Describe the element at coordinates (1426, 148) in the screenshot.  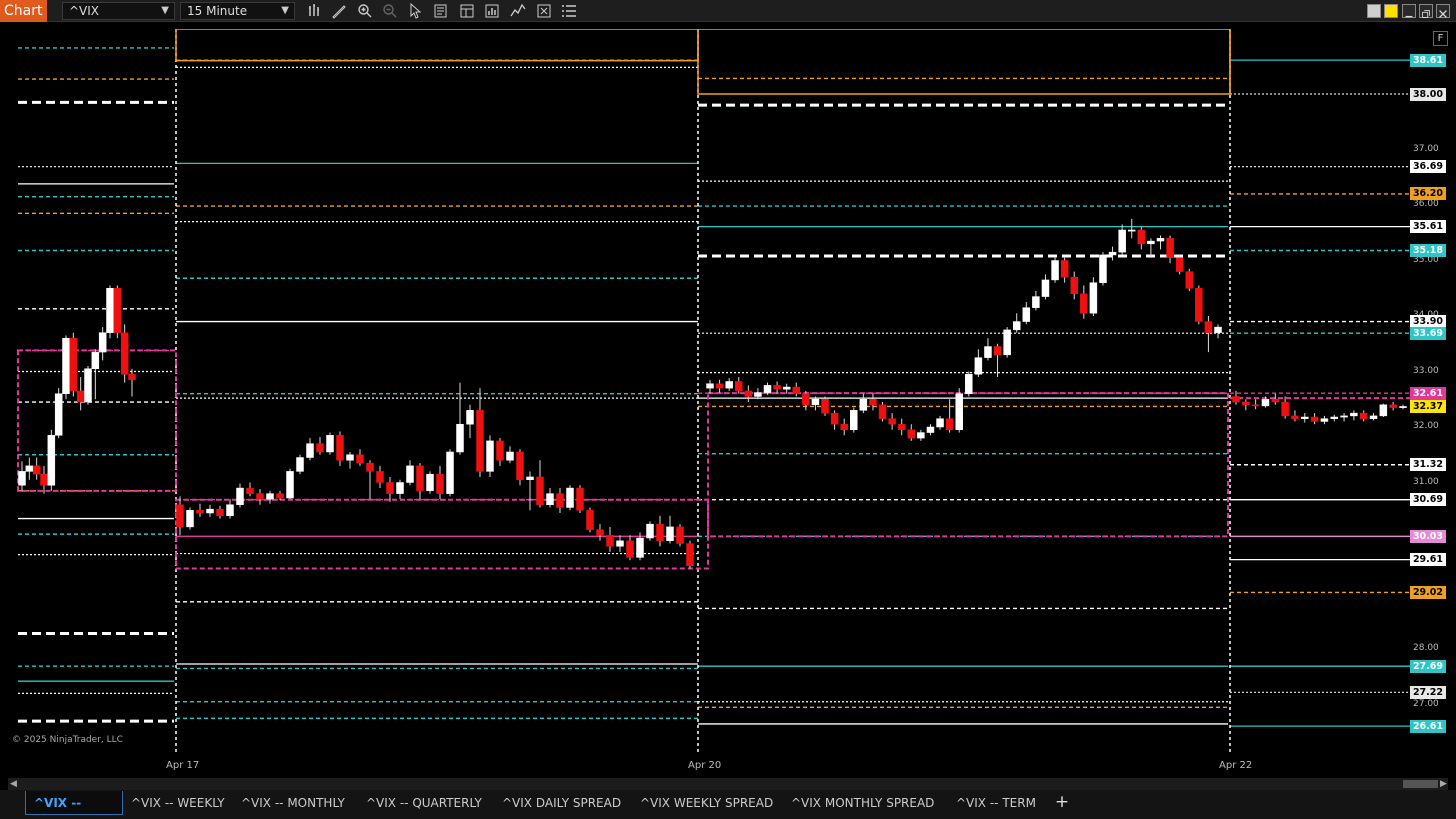
I see `price-axis-tick: 37.00` at that location.